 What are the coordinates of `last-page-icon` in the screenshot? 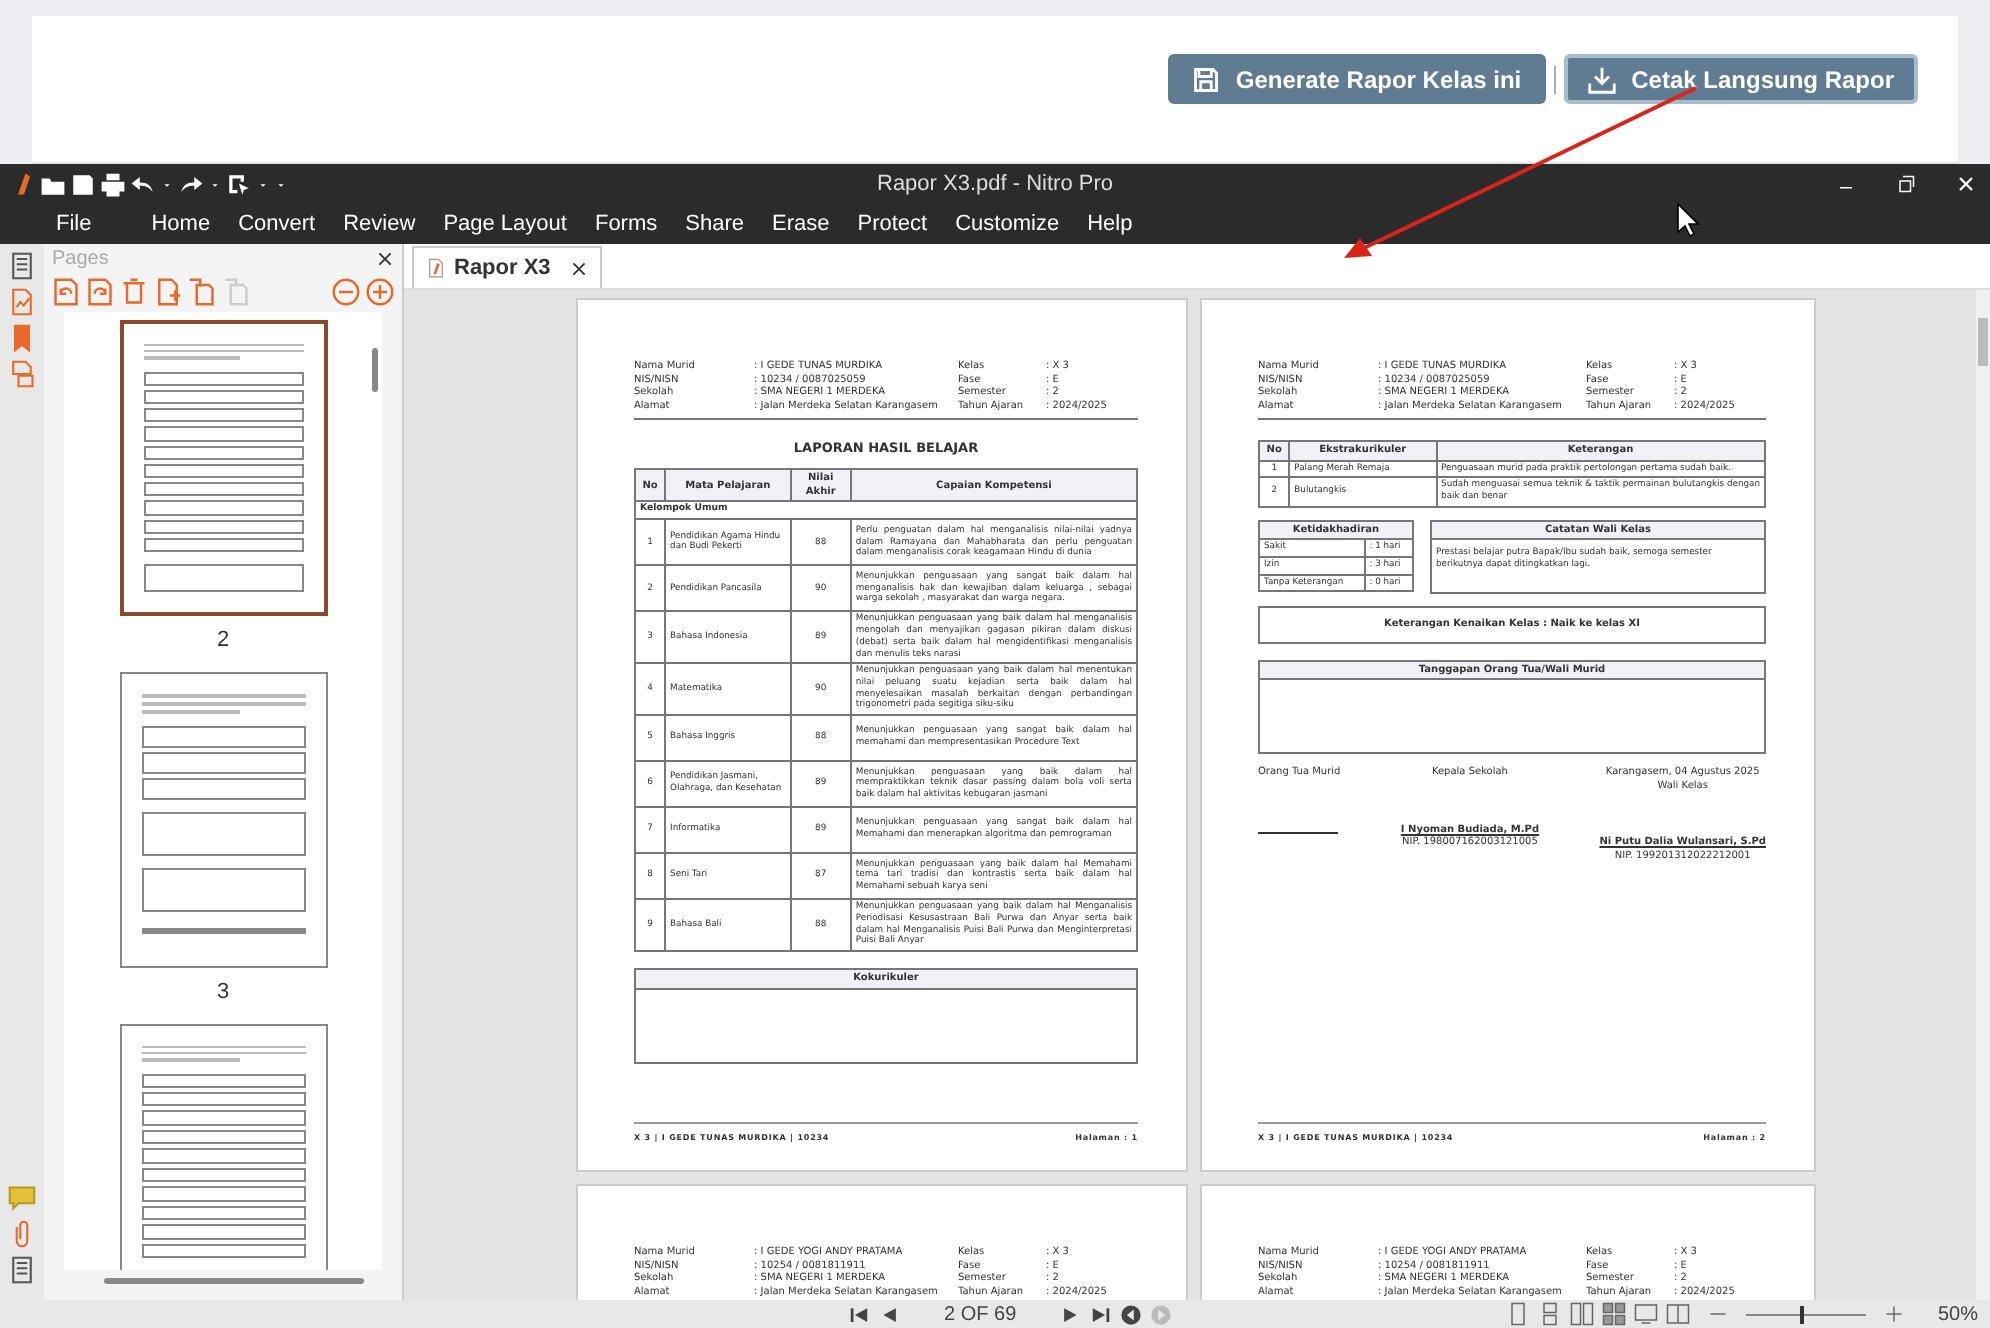 It's located at (1101, 1314).